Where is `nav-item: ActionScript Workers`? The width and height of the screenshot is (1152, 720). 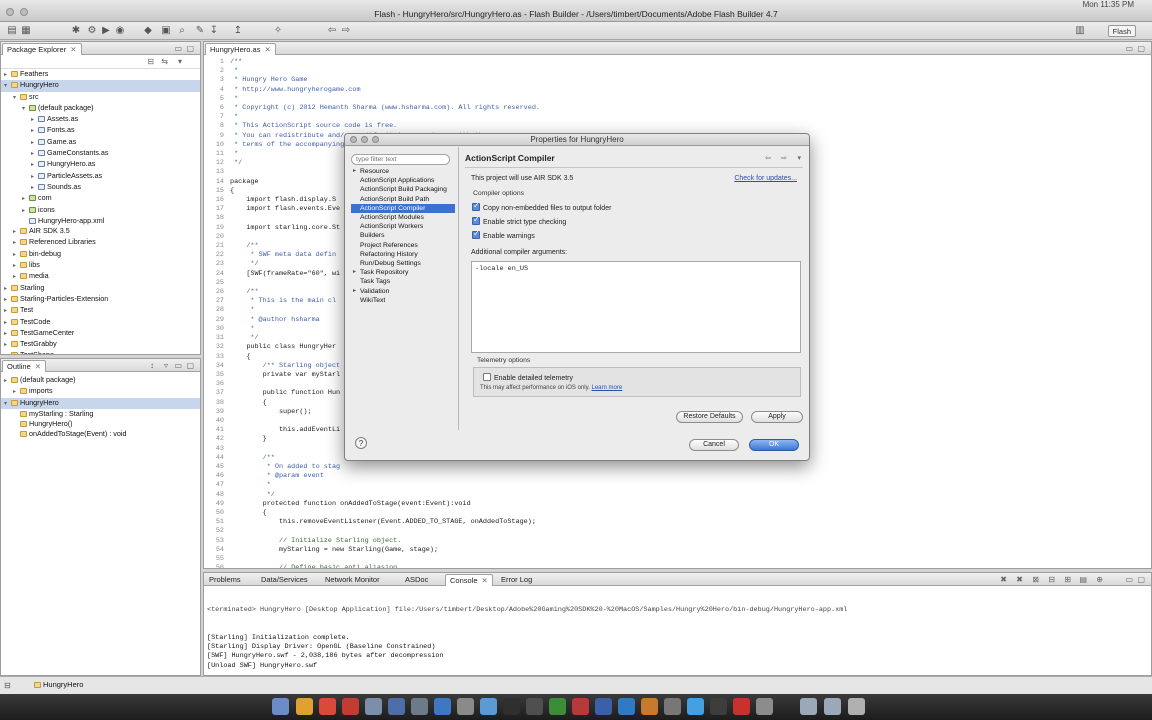
nav-item: ActionScript Workers is located at coordinates (403, 226).